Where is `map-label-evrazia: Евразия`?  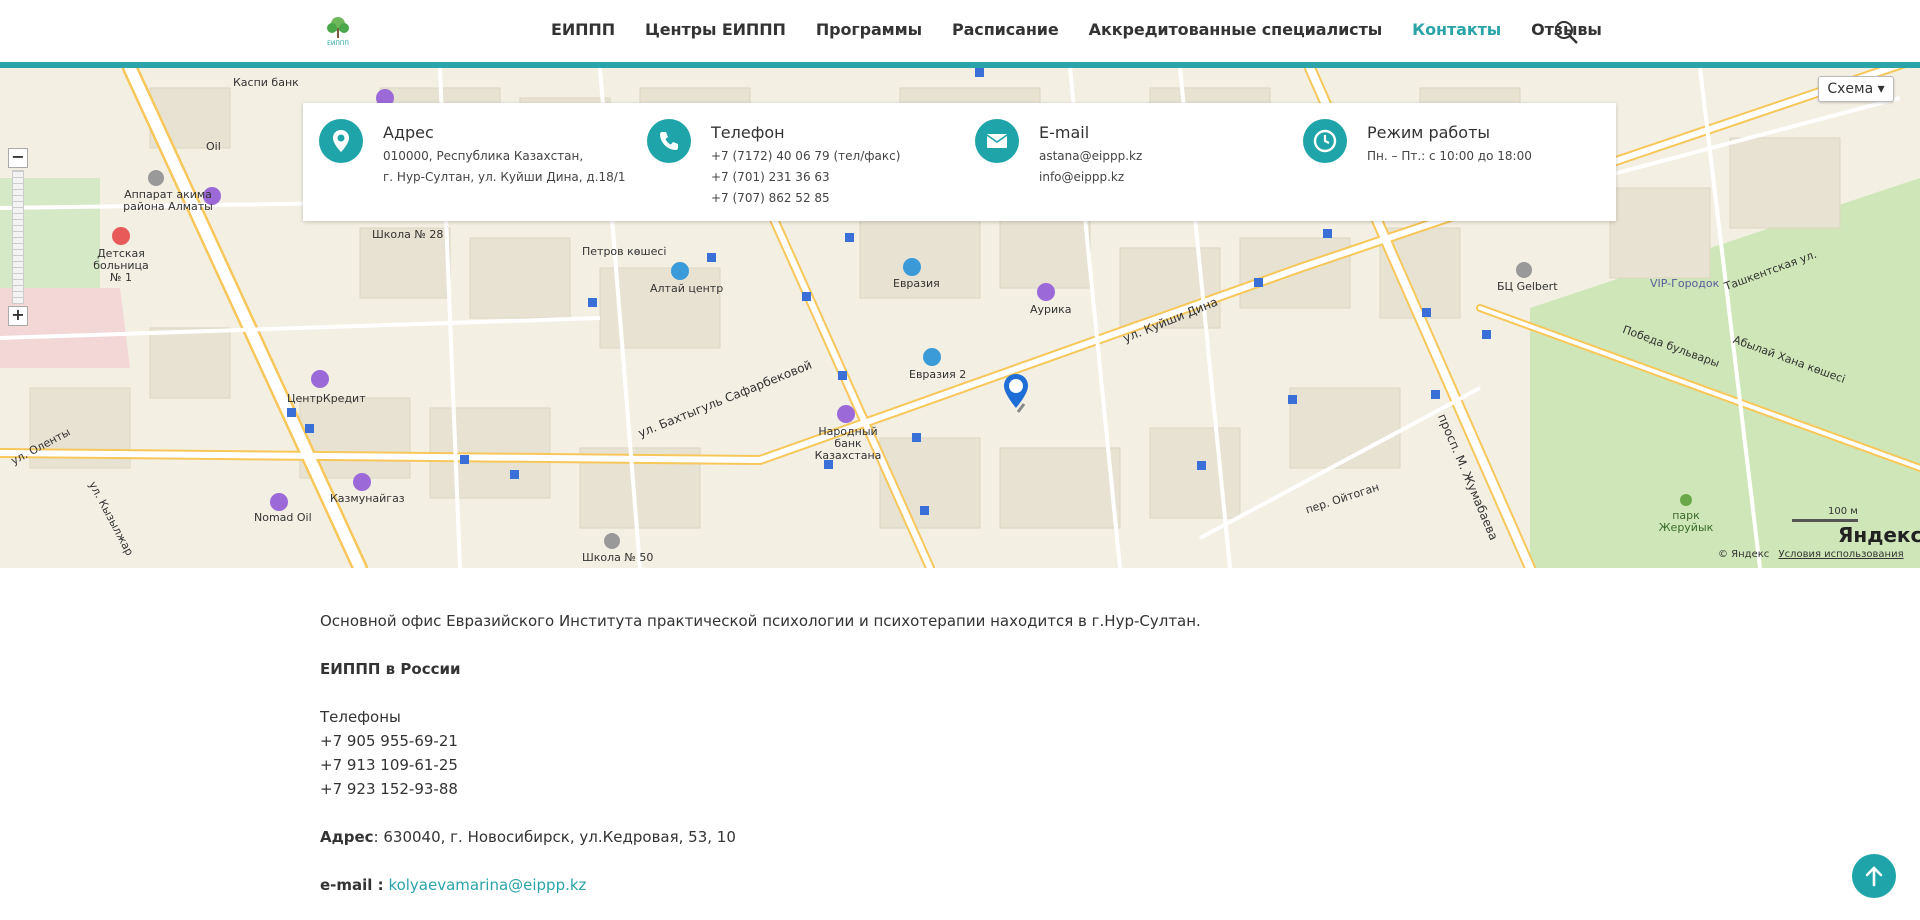 map-label-evrazia: Евразия is located at coordinates (916, 283).